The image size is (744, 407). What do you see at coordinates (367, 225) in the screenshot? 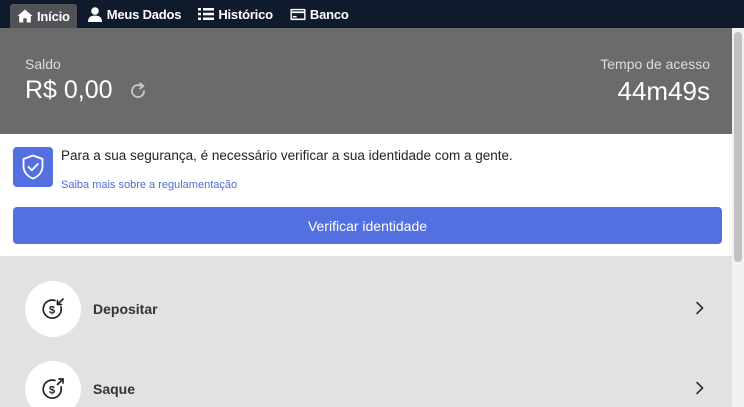
I see `verify-identity-button: Verificar identidade` at bounding box center [367, 225].